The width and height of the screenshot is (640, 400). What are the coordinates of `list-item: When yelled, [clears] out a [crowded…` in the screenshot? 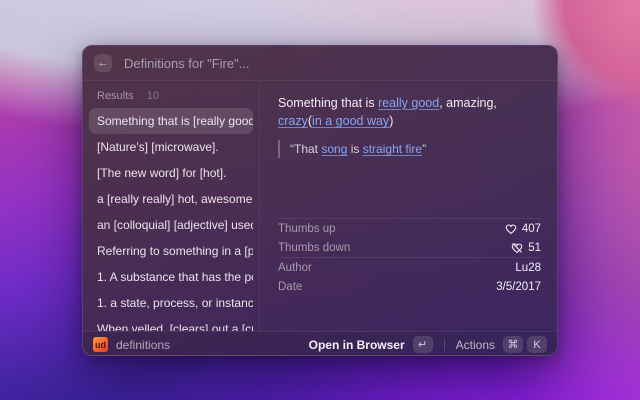 It's located at (171, 323).